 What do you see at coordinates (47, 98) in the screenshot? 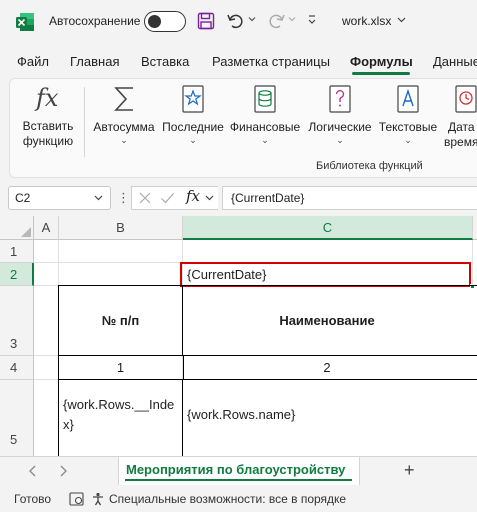
I see `fx-icon: fx` at bounding box center [47, 98].